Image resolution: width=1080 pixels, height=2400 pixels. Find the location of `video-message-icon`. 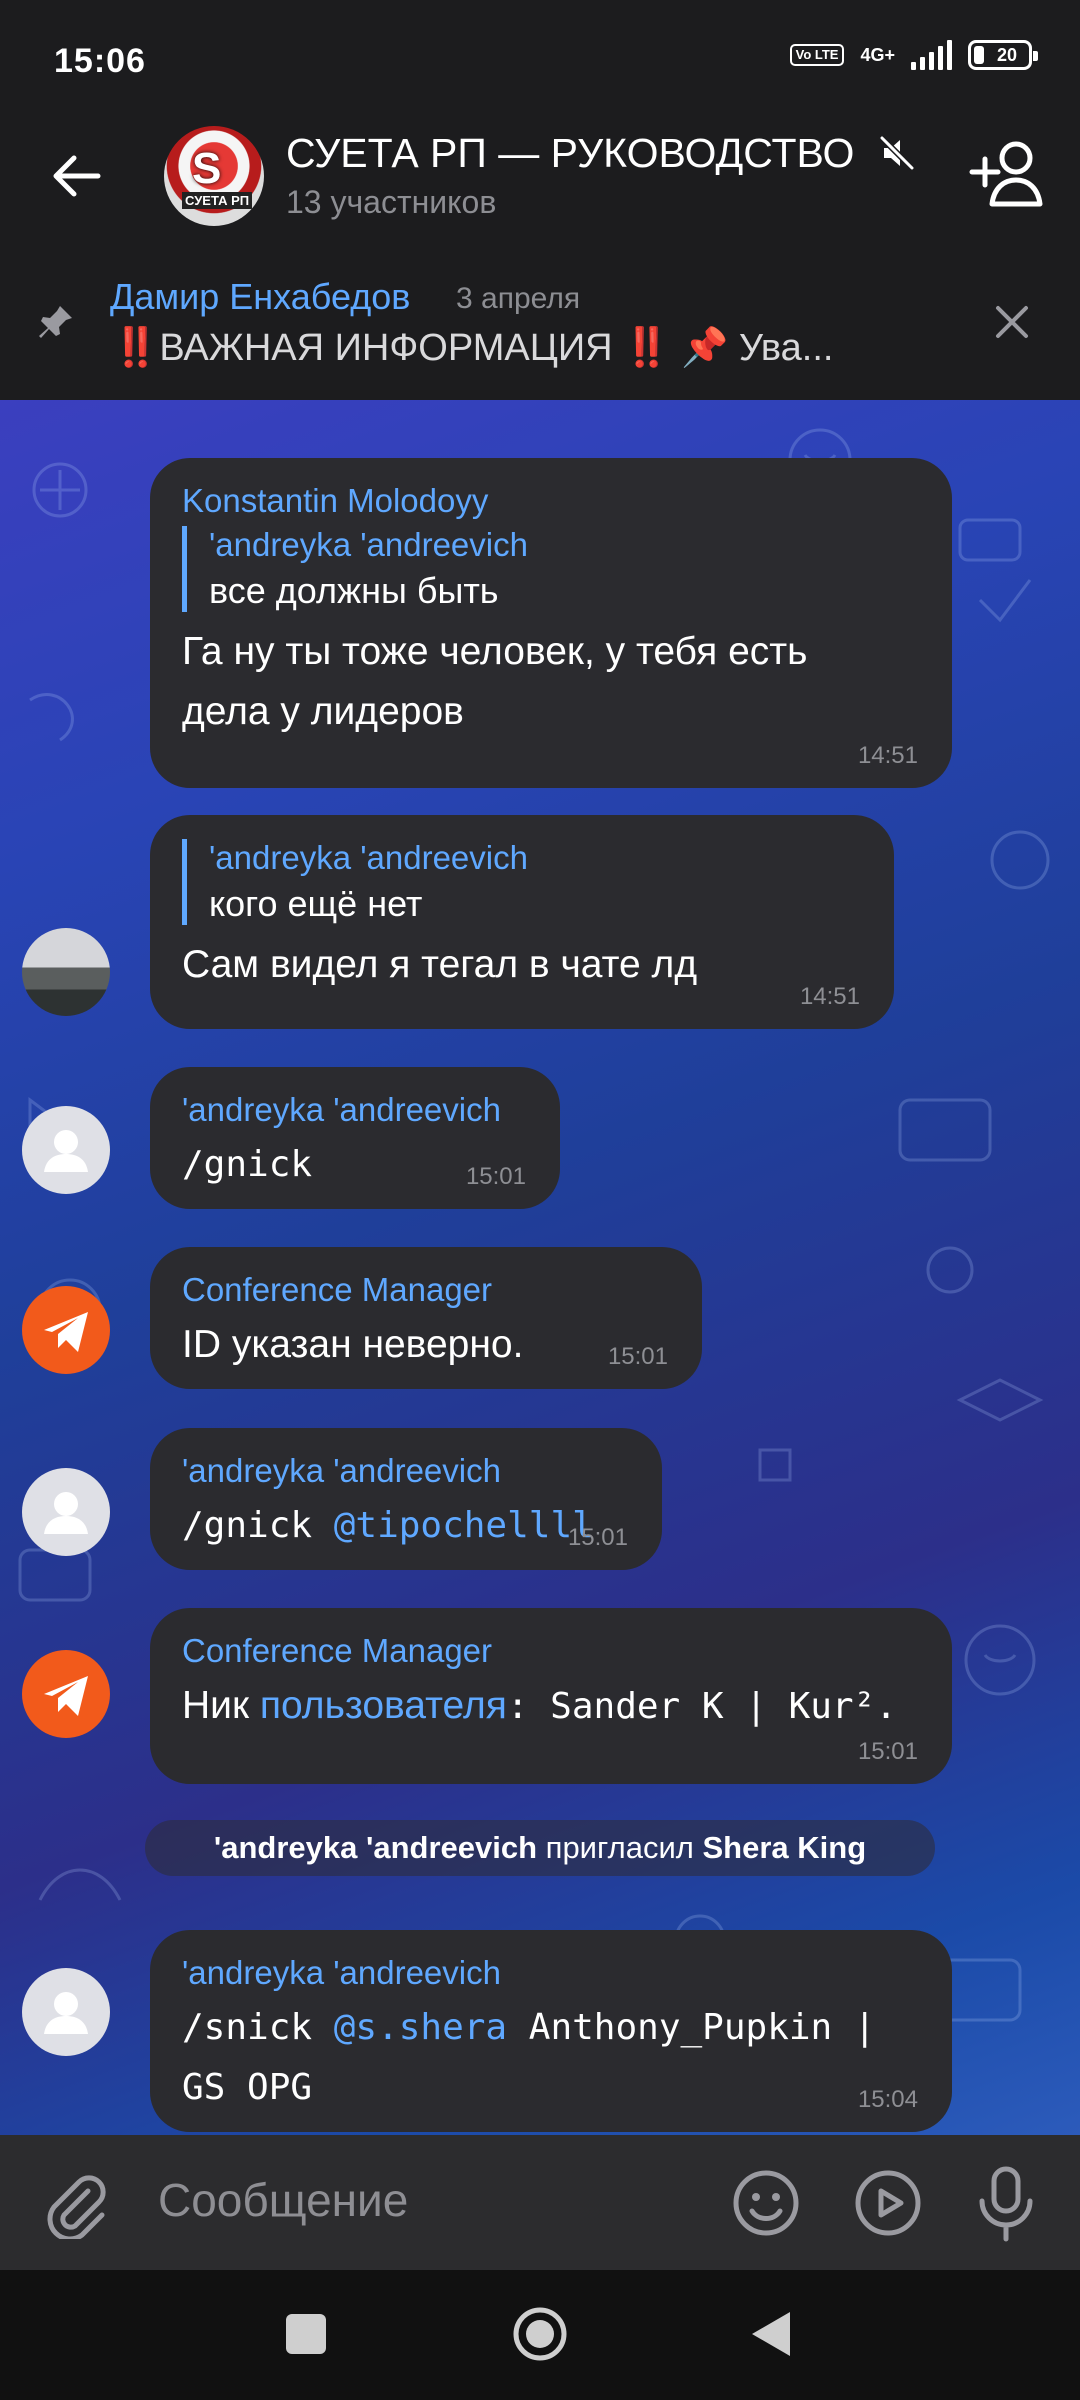

video-message-icon is located at coordinates (888, 2203).